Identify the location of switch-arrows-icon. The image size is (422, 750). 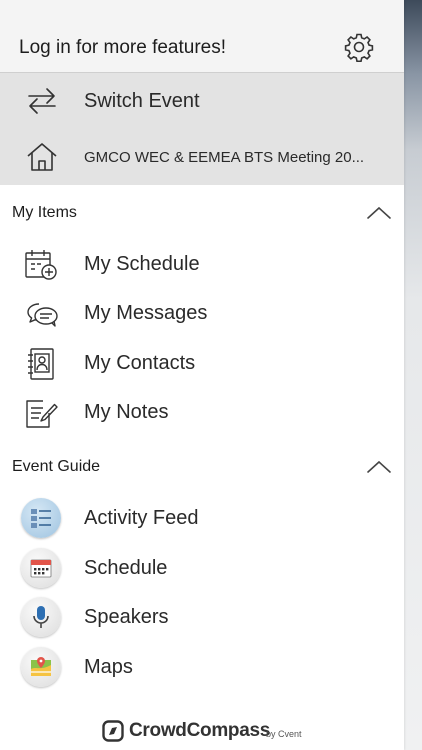
(42, 101).